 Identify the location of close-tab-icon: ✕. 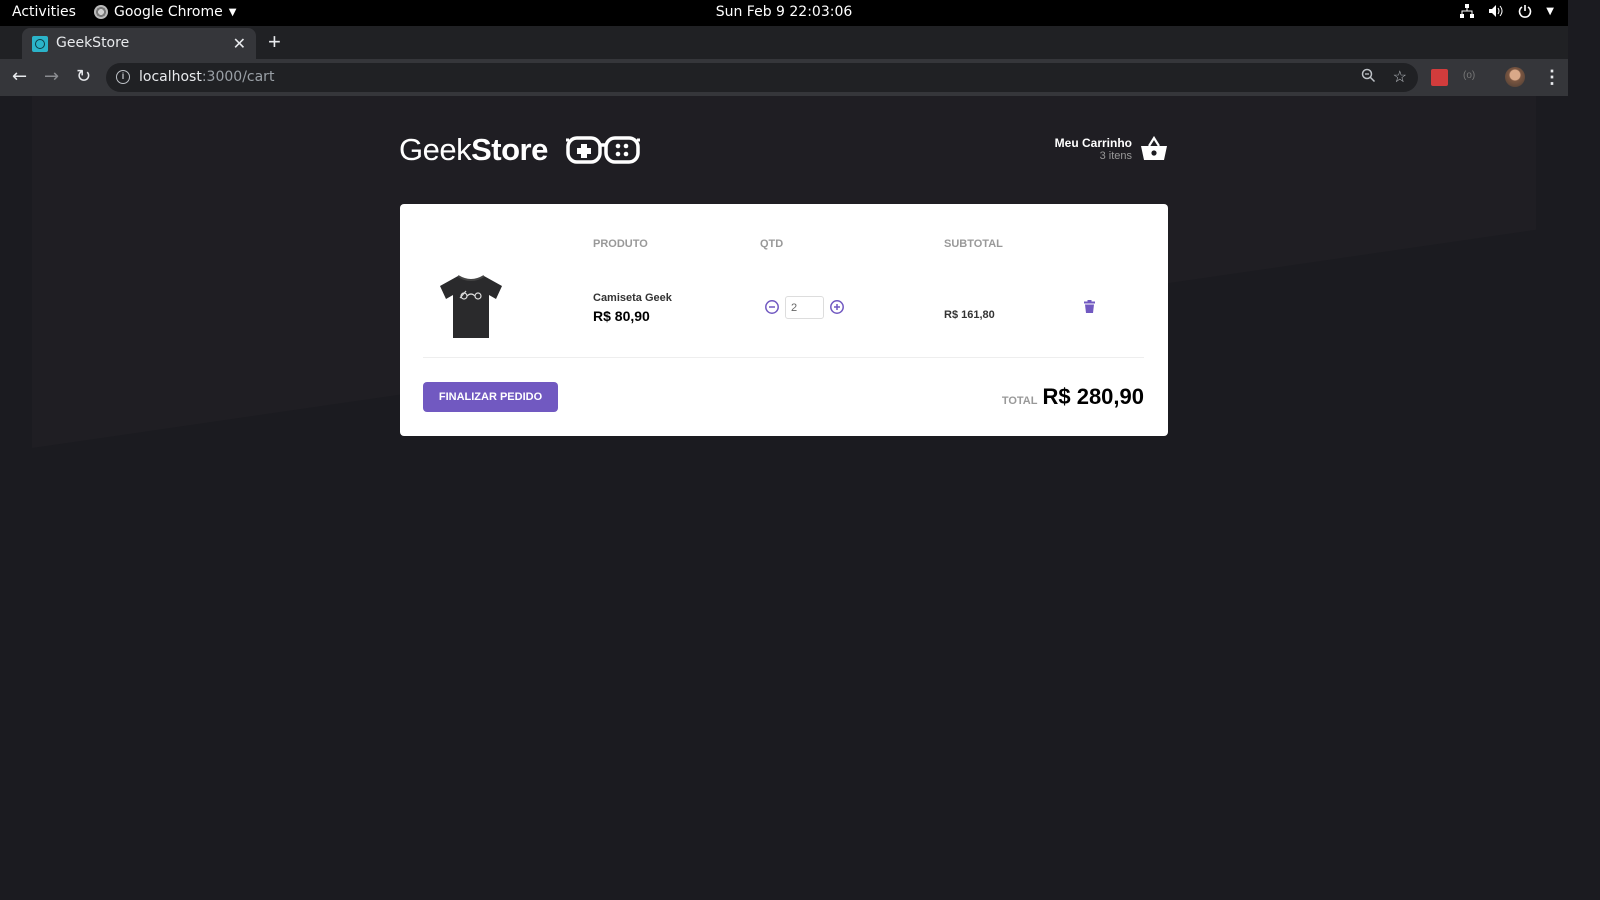
(239, 43).